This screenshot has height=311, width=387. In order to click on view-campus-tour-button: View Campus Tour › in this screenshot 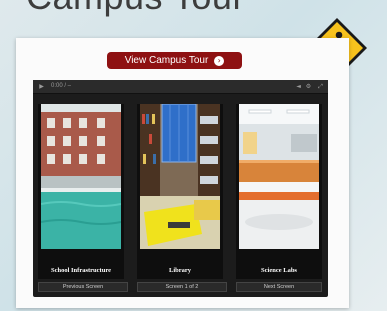, I will do `click(174, 60)`.